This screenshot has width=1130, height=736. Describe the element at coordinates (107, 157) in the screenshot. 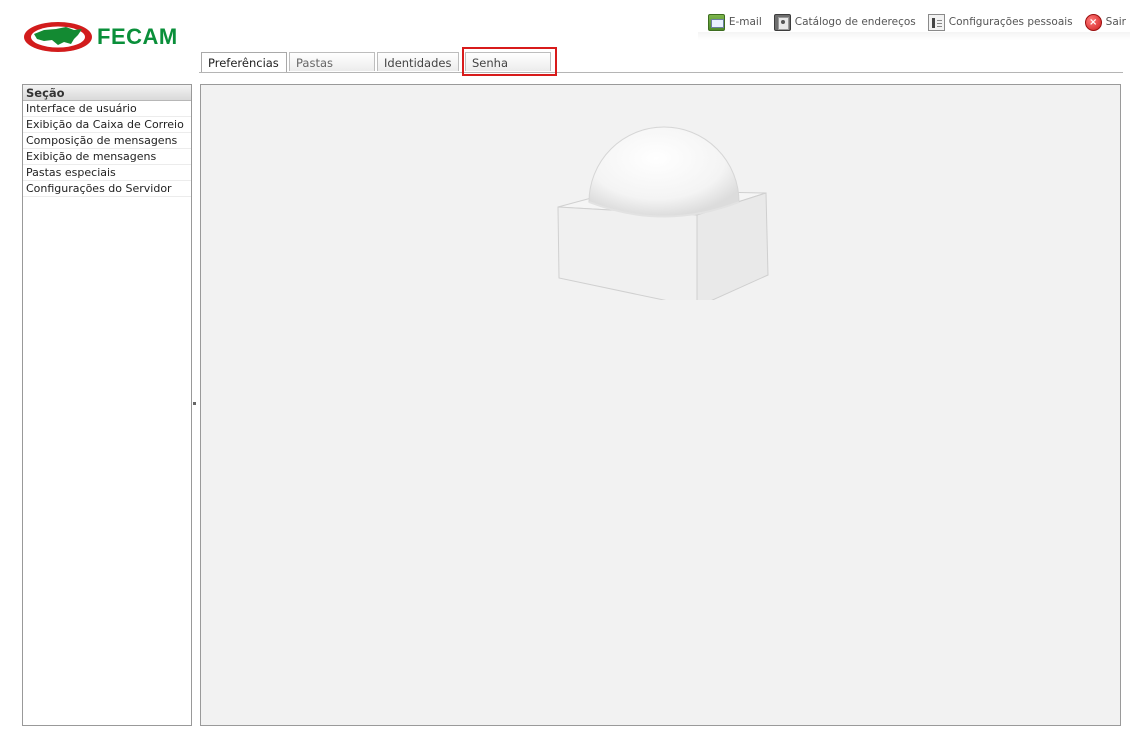

I see `section-item-message-view: Exibição de mensagens` at that location.